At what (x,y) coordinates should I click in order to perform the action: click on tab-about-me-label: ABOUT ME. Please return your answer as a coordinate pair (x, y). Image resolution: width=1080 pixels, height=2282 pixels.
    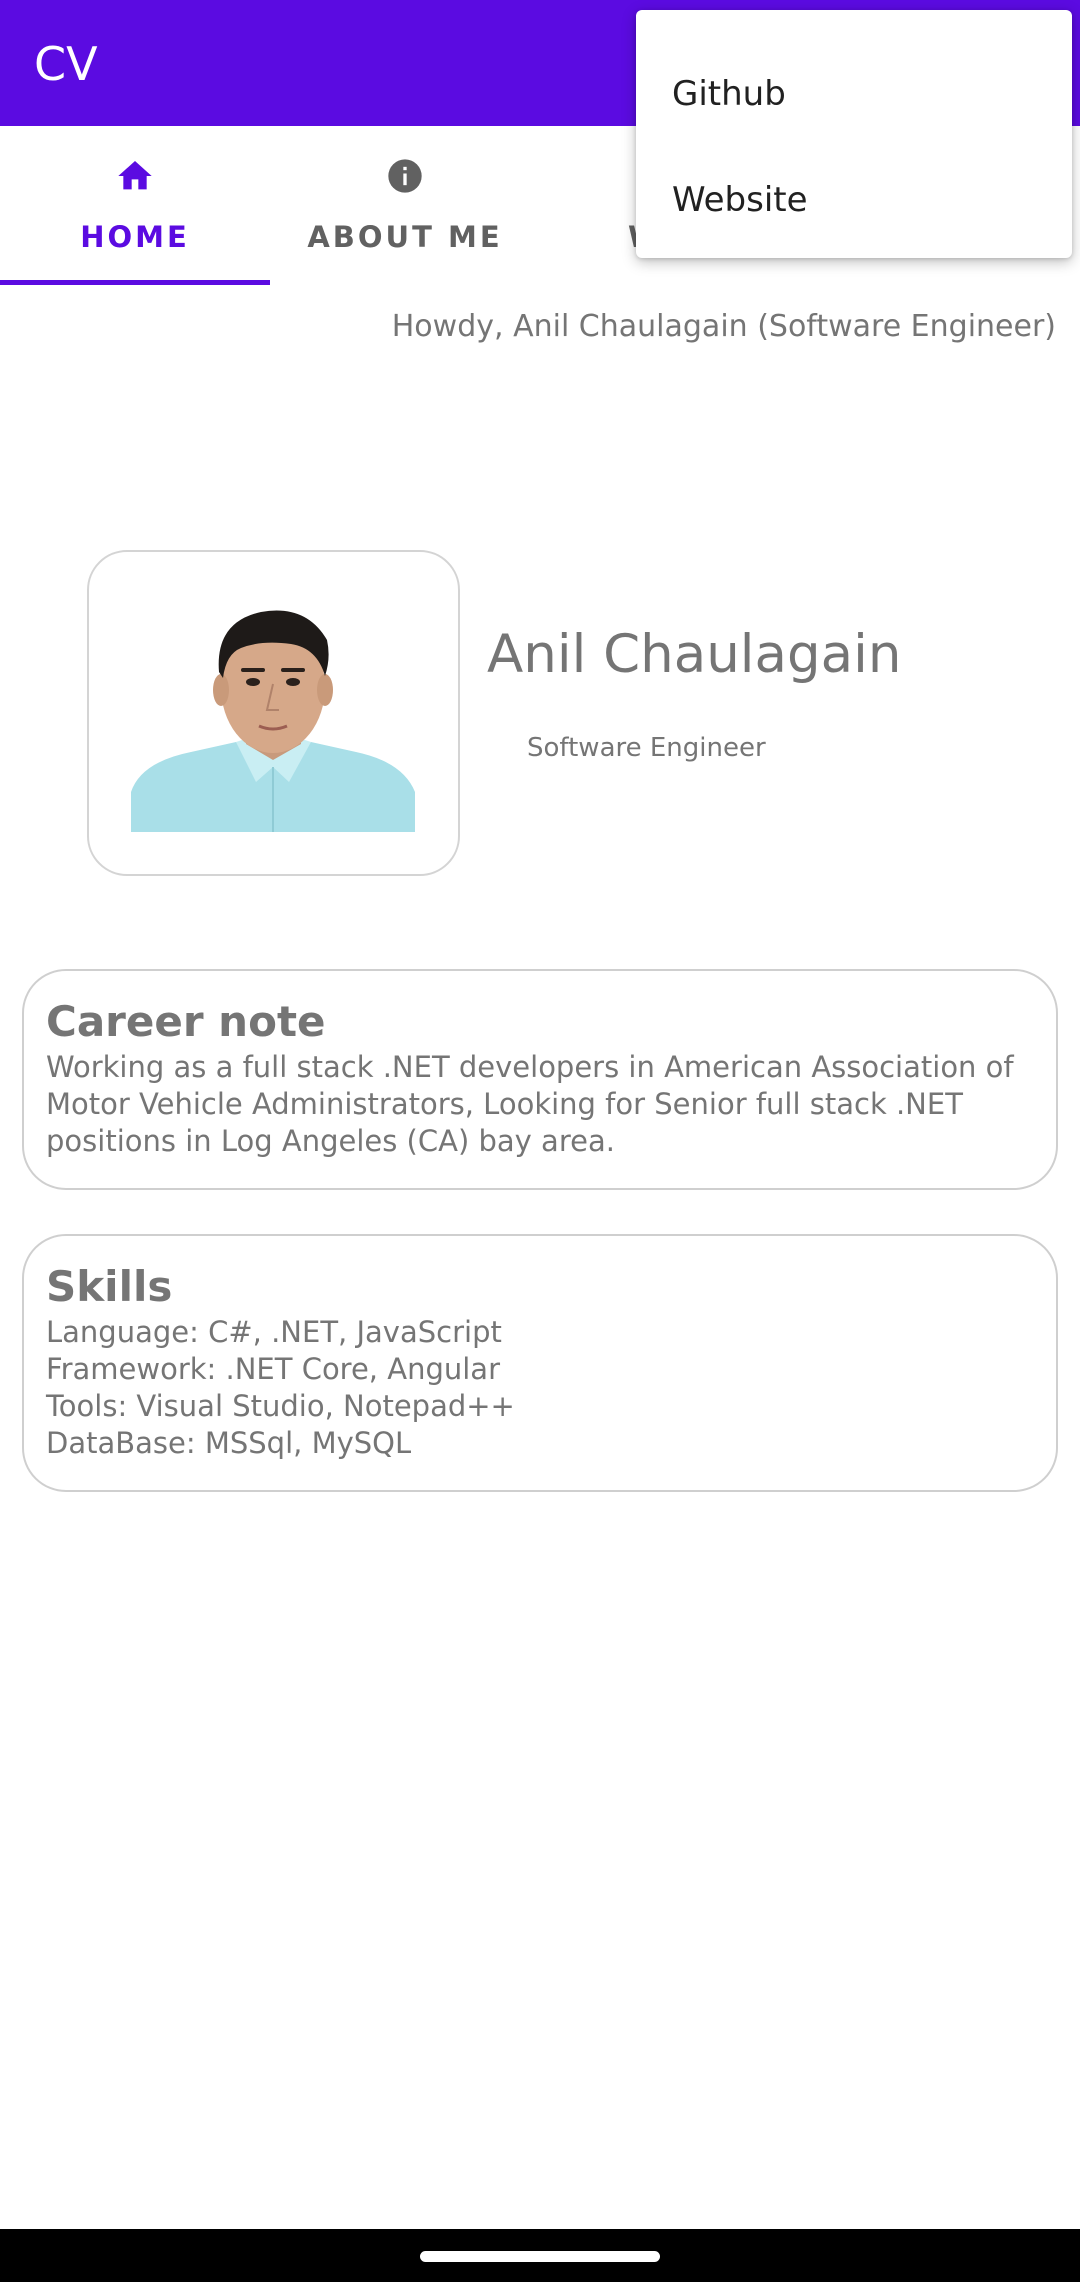
    Looking at the image, I should click on (405, 237).